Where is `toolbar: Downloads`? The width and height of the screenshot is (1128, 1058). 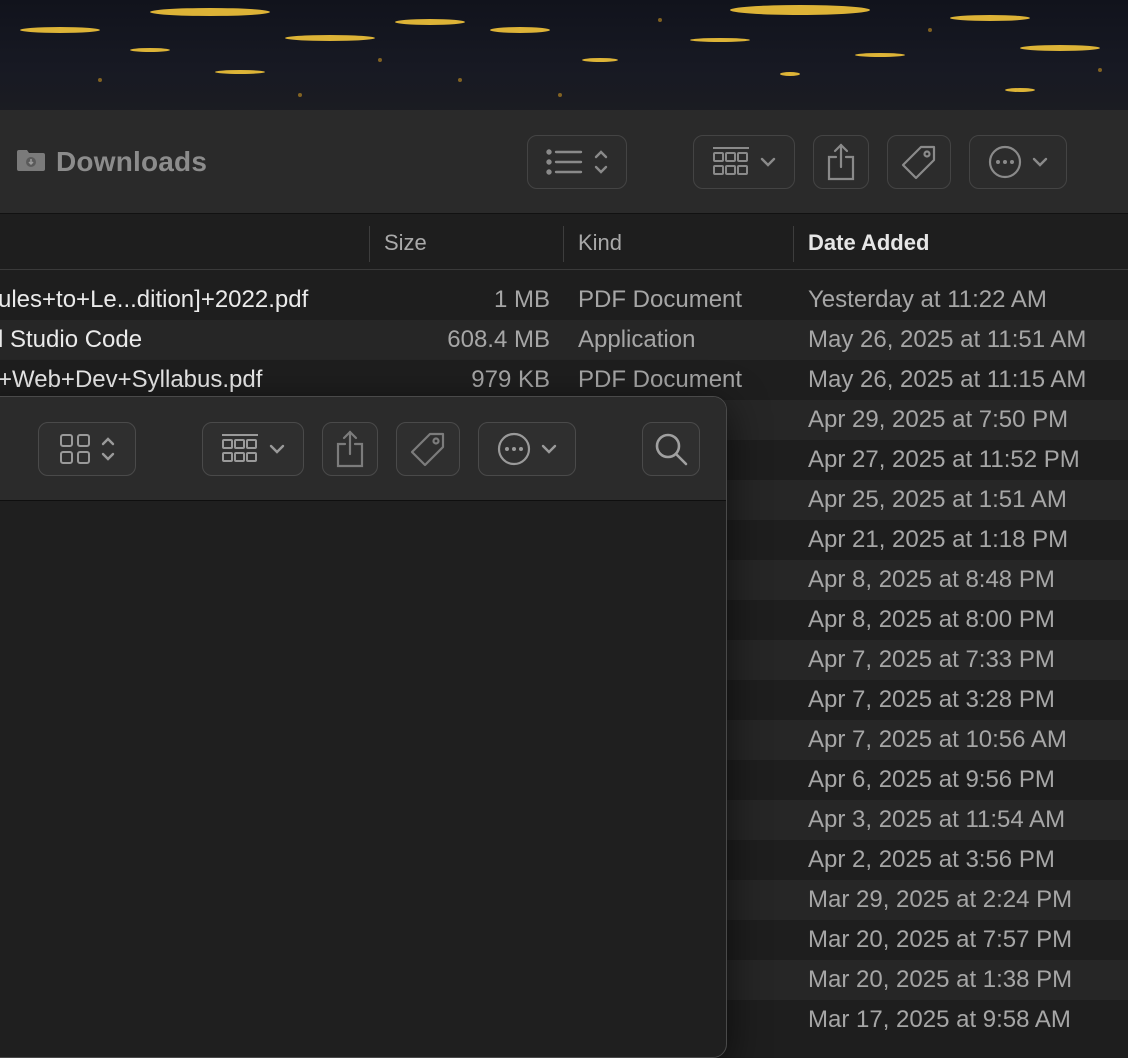 toolbar: Downloads is located at coordinates (564, 162).